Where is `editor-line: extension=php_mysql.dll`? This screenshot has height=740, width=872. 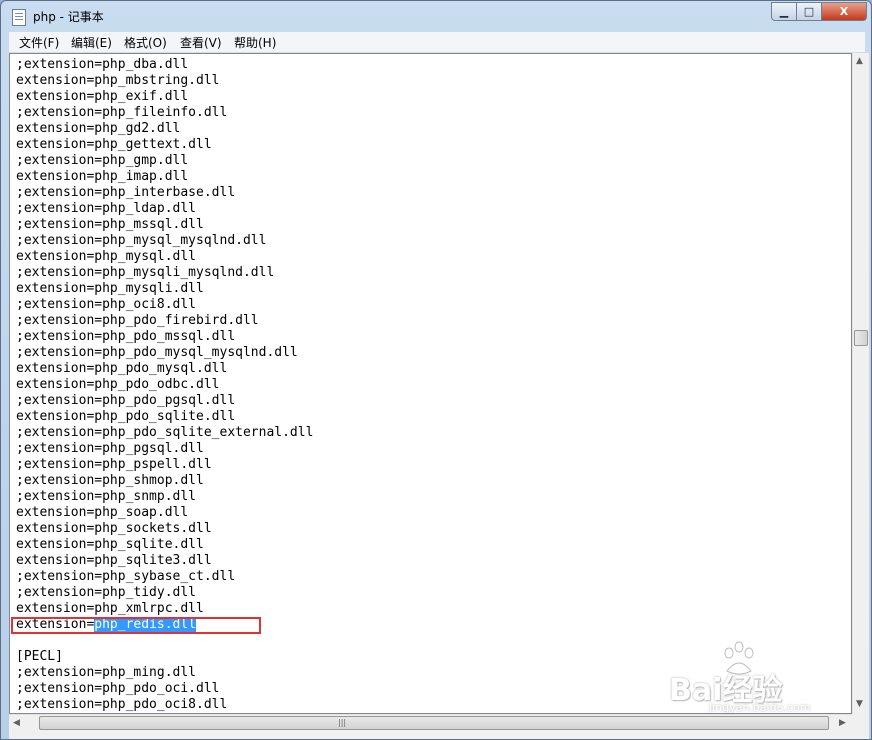
editor-line: extension=php_mysql.dll is located at coordinates (164, 257).